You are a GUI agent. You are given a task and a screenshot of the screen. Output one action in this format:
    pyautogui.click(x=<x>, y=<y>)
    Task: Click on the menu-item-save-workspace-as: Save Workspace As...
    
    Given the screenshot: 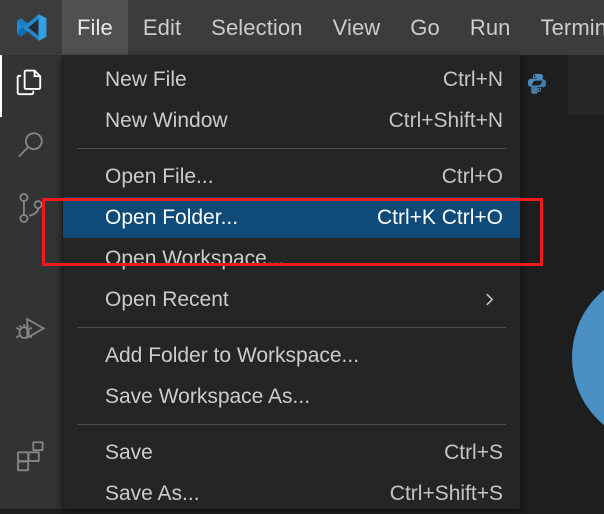 What is the action you would take?
    pyautogui.click(x=291, y=396)
    